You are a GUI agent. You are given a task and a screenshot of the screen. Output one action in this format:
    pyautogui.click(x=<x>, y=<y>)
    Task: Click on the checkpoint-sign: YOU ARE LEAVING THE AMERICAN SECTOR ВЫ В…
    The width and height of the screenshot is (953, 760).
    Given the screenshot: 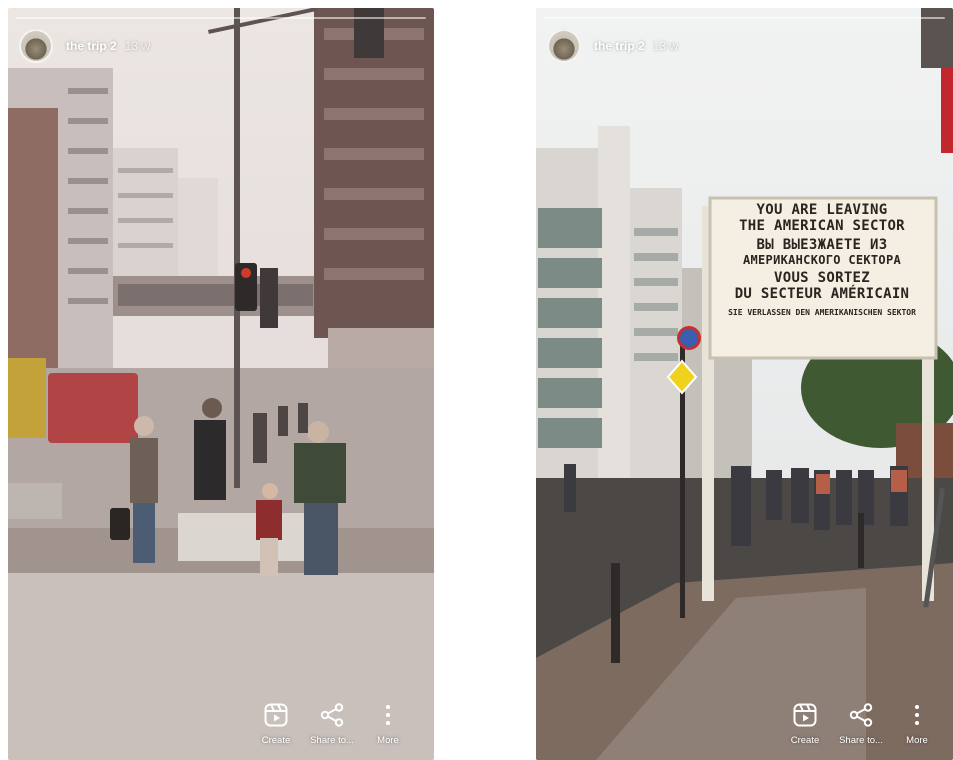 What is the action you would take?
    pyautogui.click(x=822, y=260)
    